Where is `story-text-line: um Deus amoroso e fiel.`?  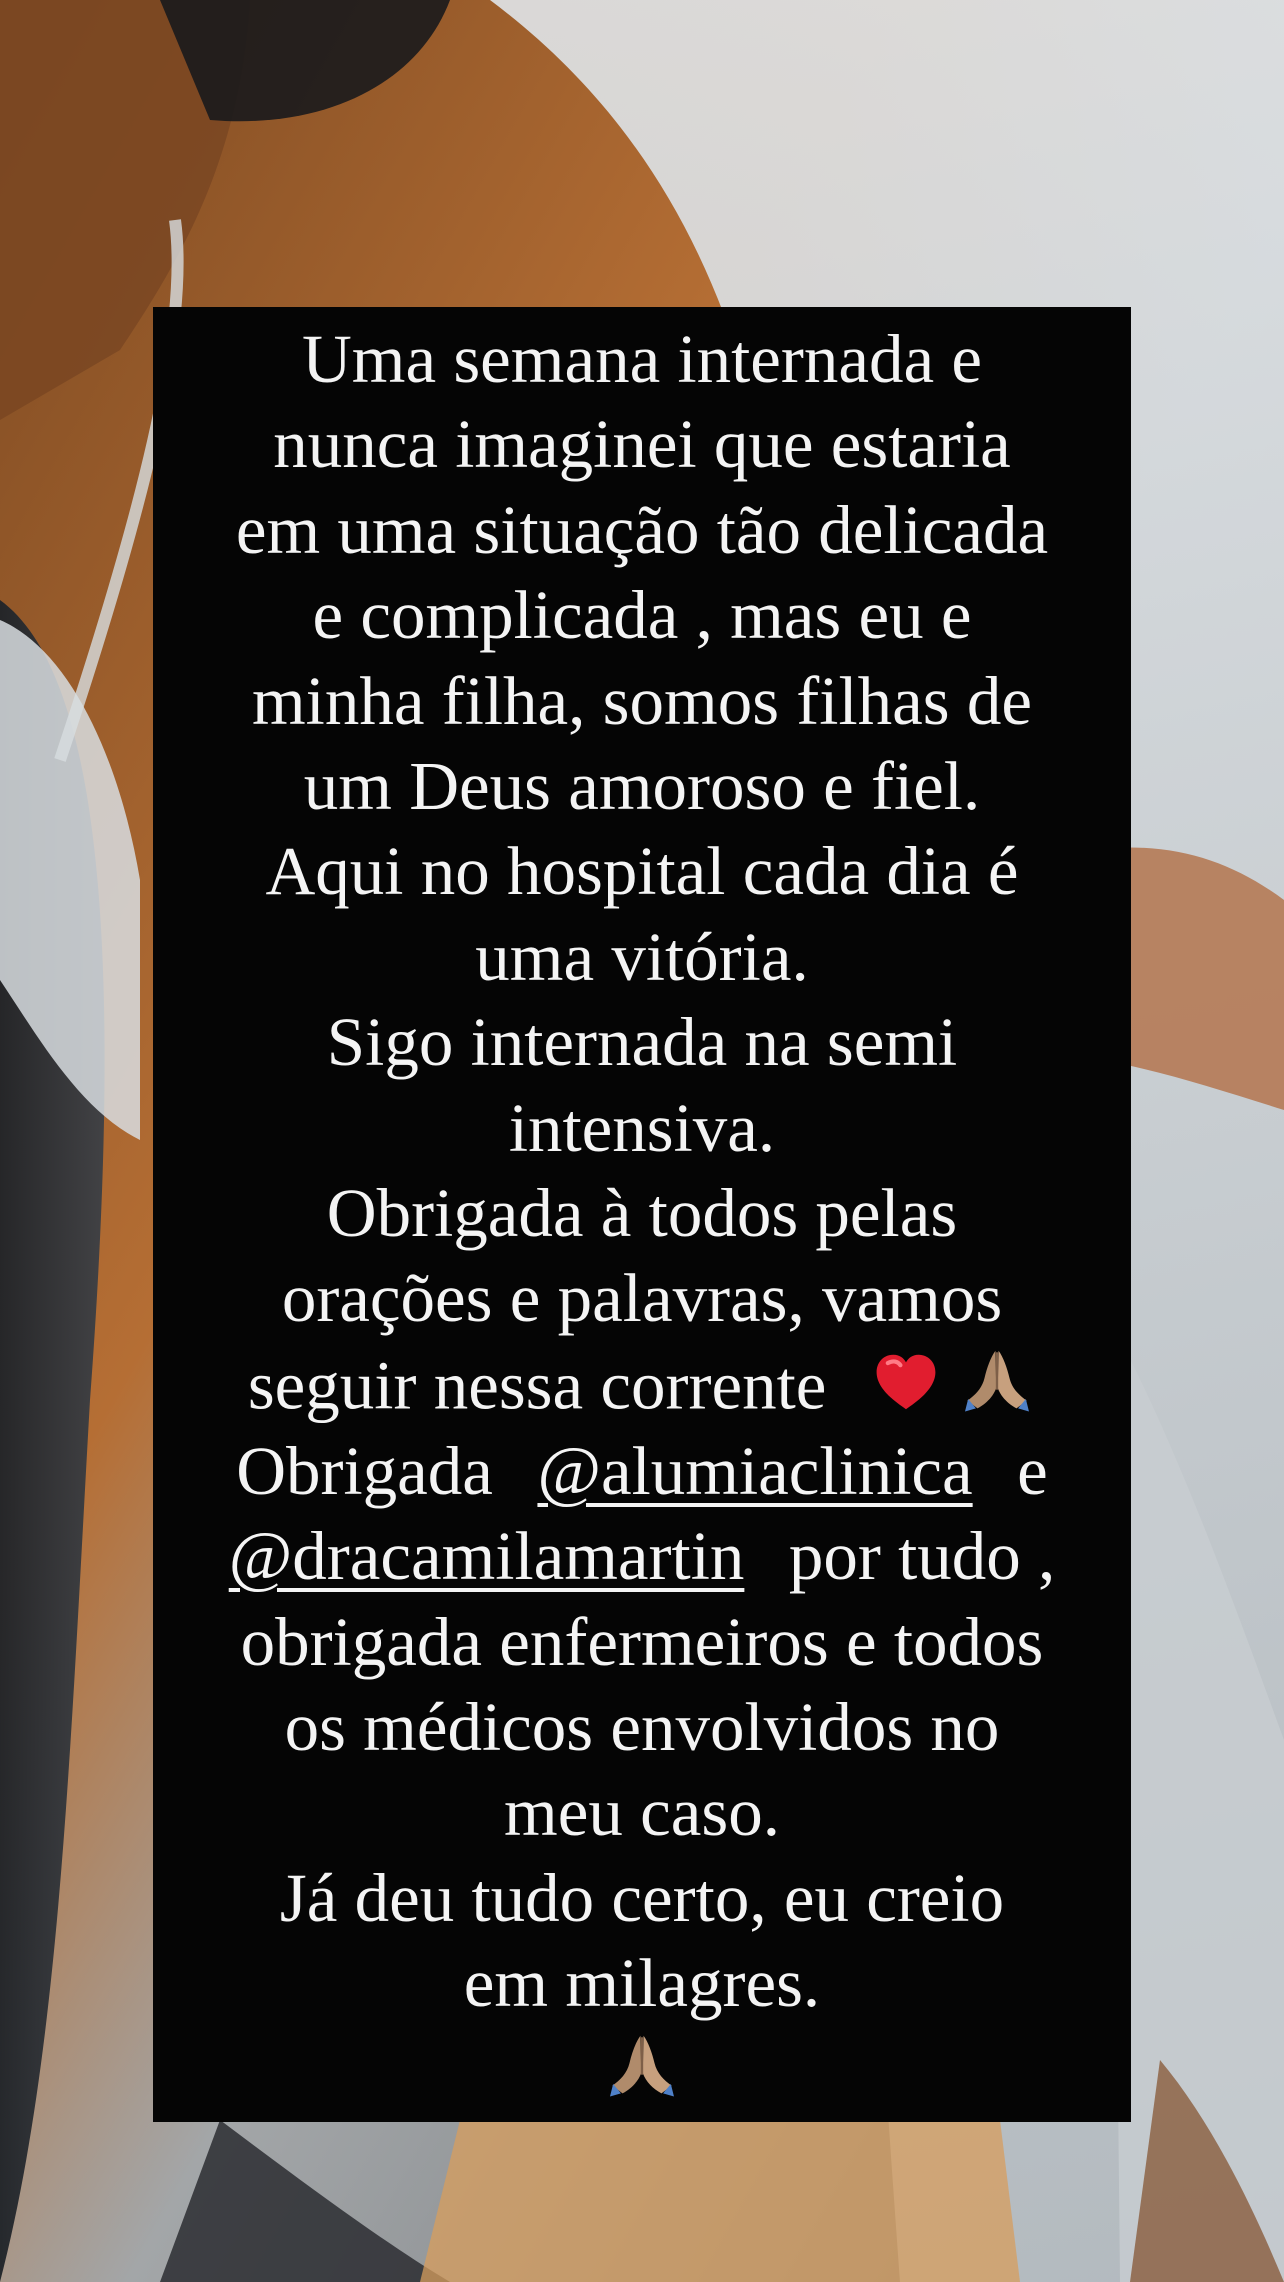
story-text-line: um Deus amoroso e fiel. is located at coordinates (642, 786).